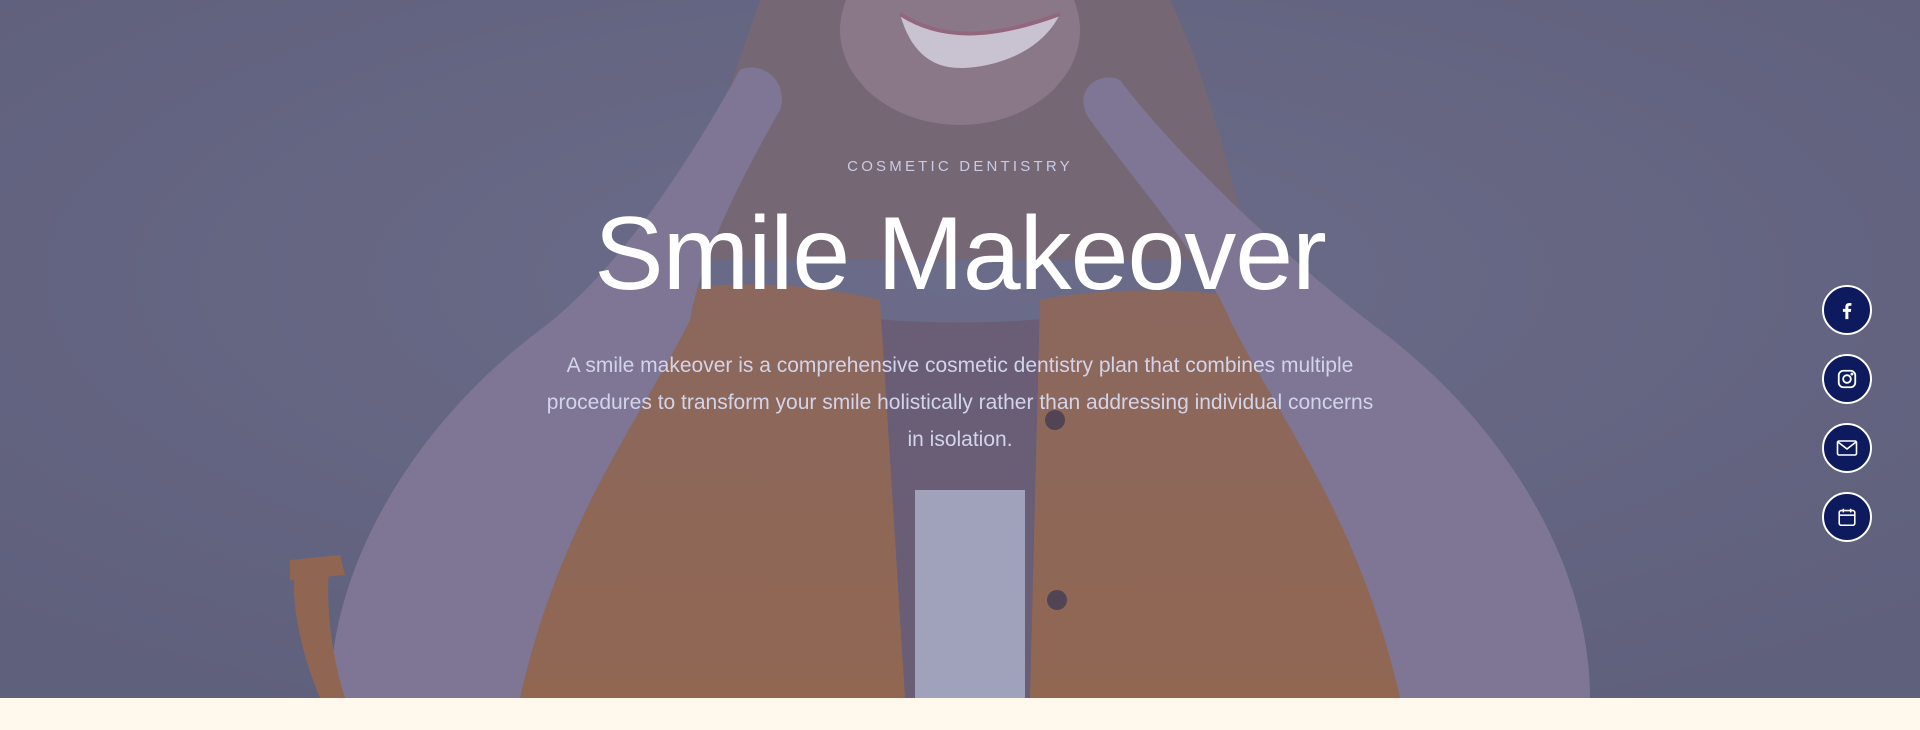 This screenshot has width=1920, height=730. I want to click on page-title: Smile Makeover, so click(960, 254).